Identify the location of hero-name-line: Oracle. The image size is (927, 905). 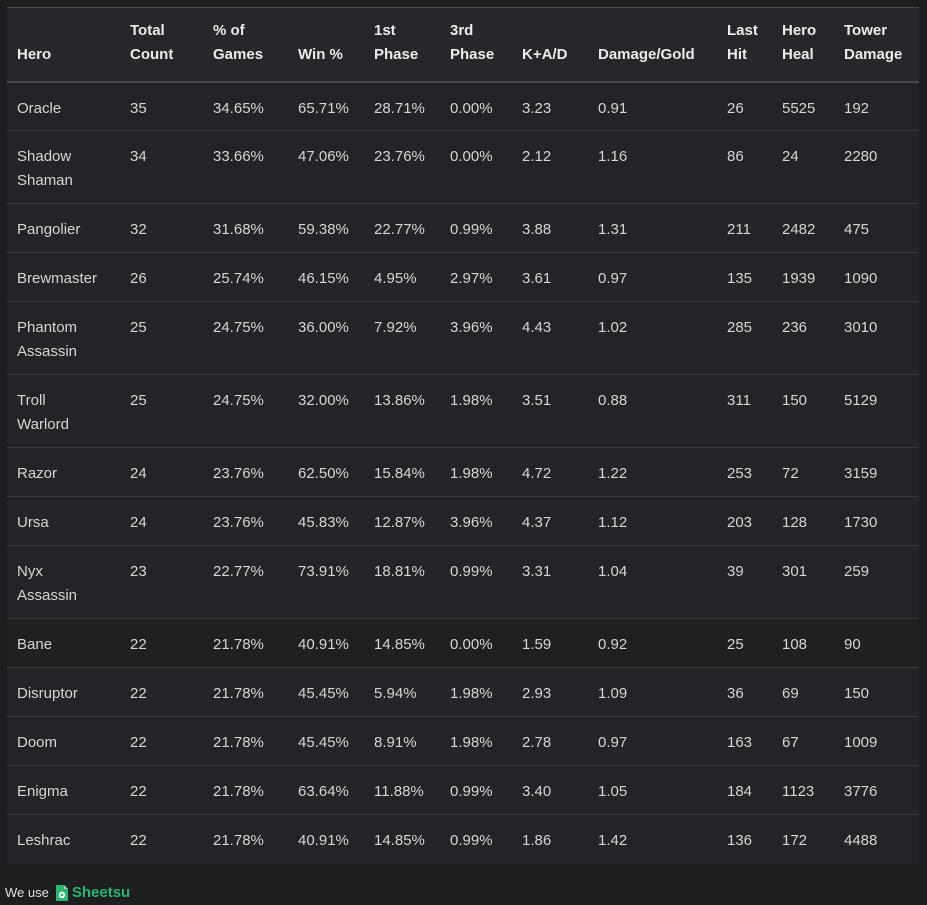
(39, 108).